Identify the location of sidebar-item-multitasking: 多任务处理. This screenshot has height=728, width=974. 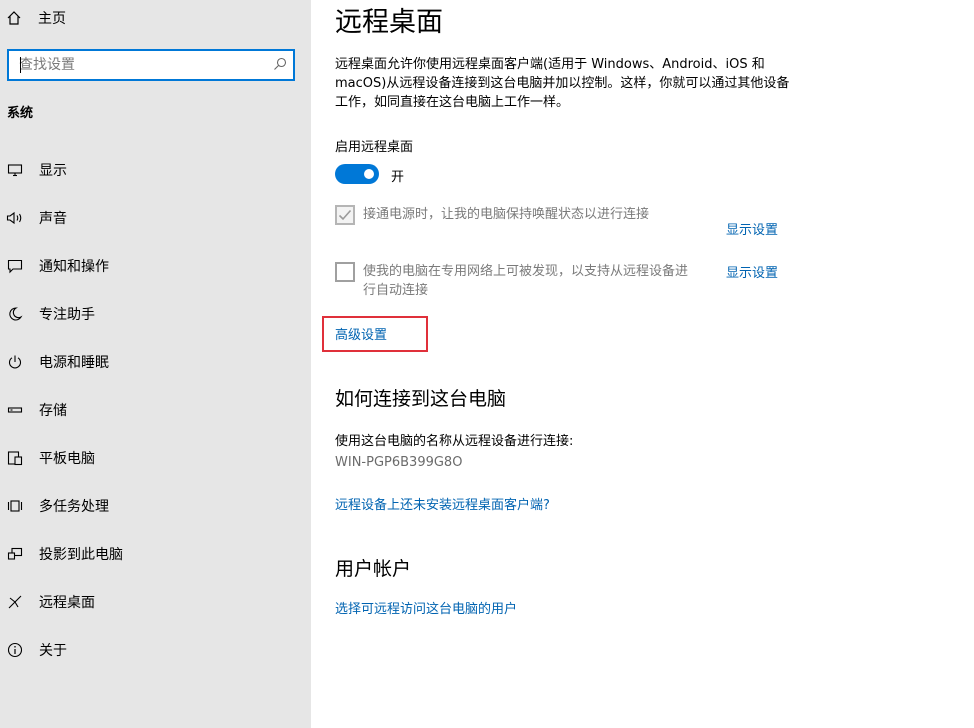
(155, 506).